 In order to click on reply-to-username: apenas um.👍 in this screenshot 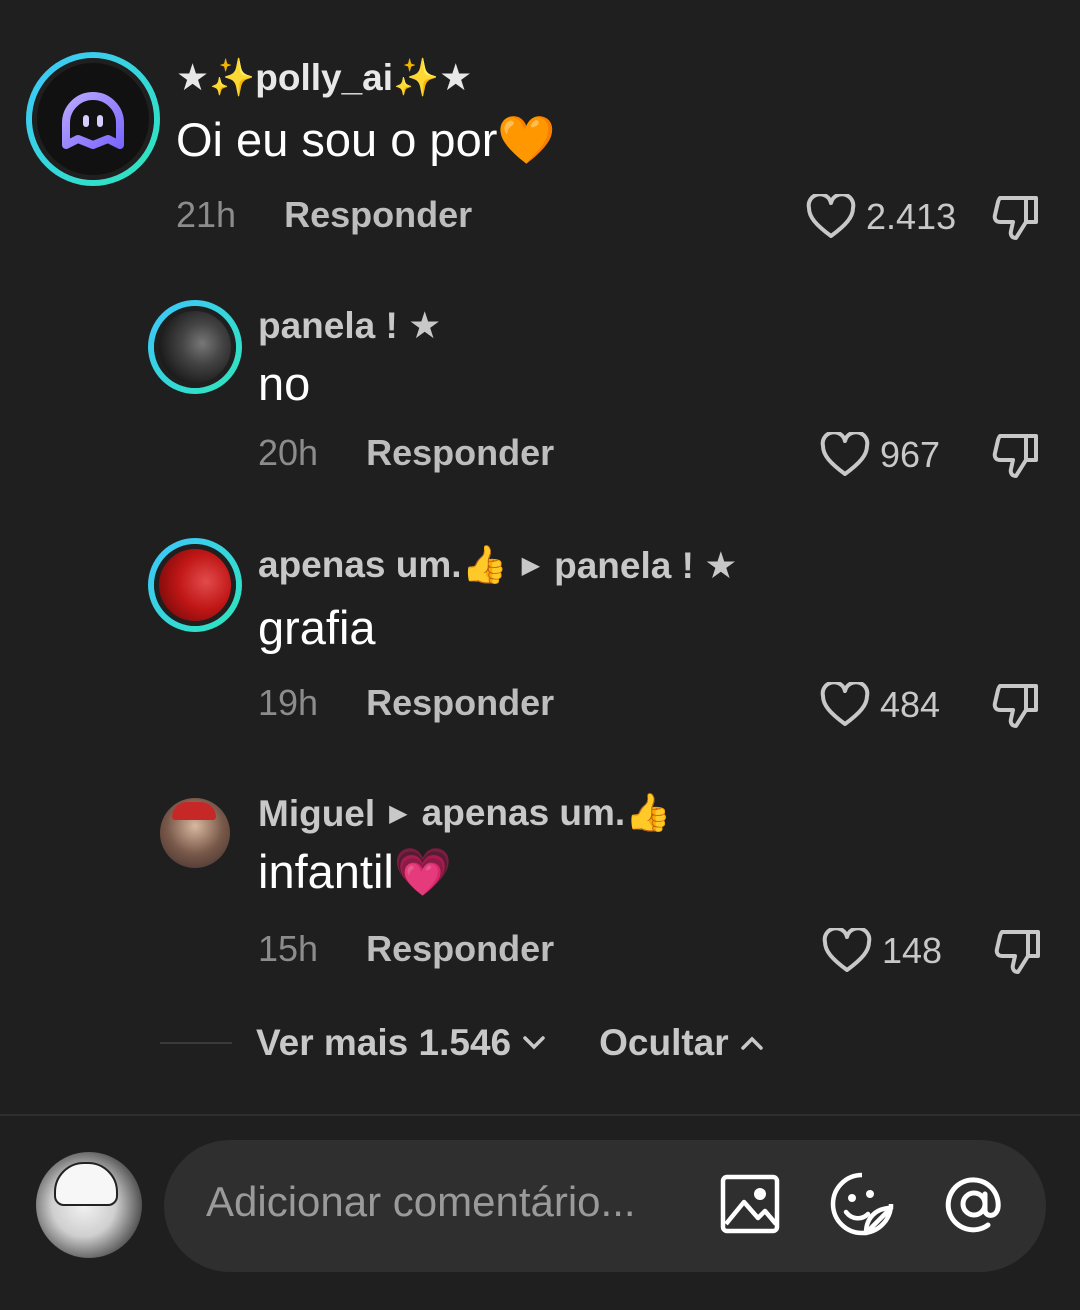, I will do `click(547, 813)`.